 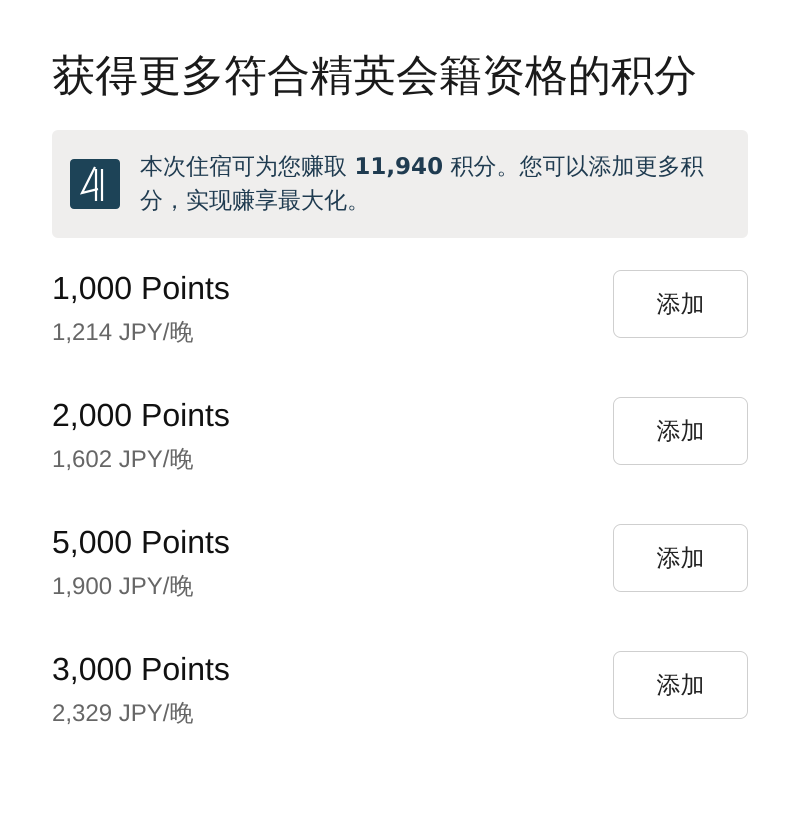 I want to click on logo-icon, so click(x=95, y=184).